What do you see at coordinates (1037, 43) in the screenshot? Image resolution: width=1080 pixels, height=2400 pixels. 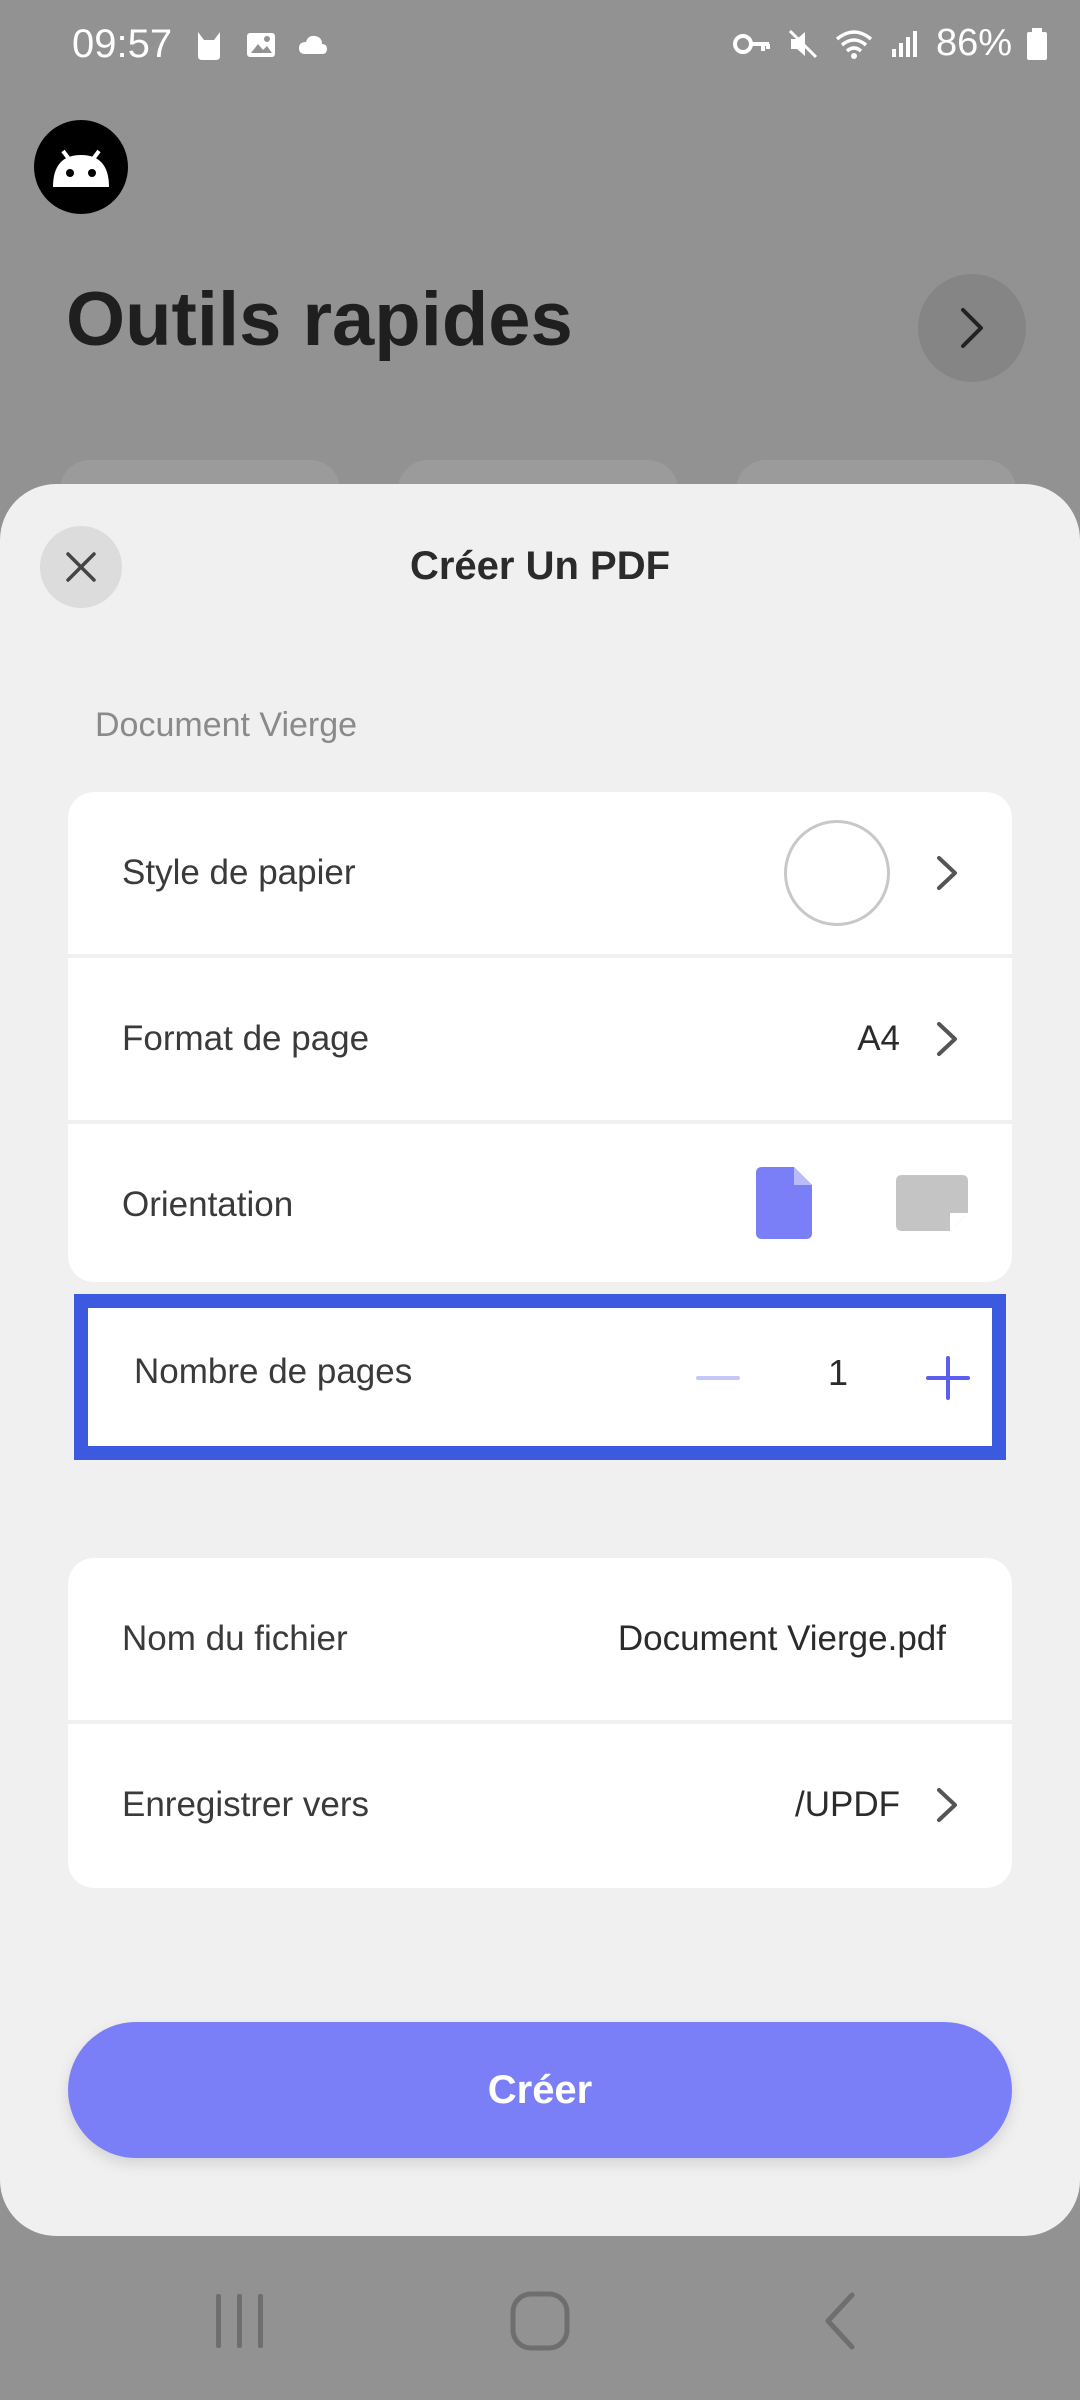 I see `battery-icon` at bounding box center [1037, 43].